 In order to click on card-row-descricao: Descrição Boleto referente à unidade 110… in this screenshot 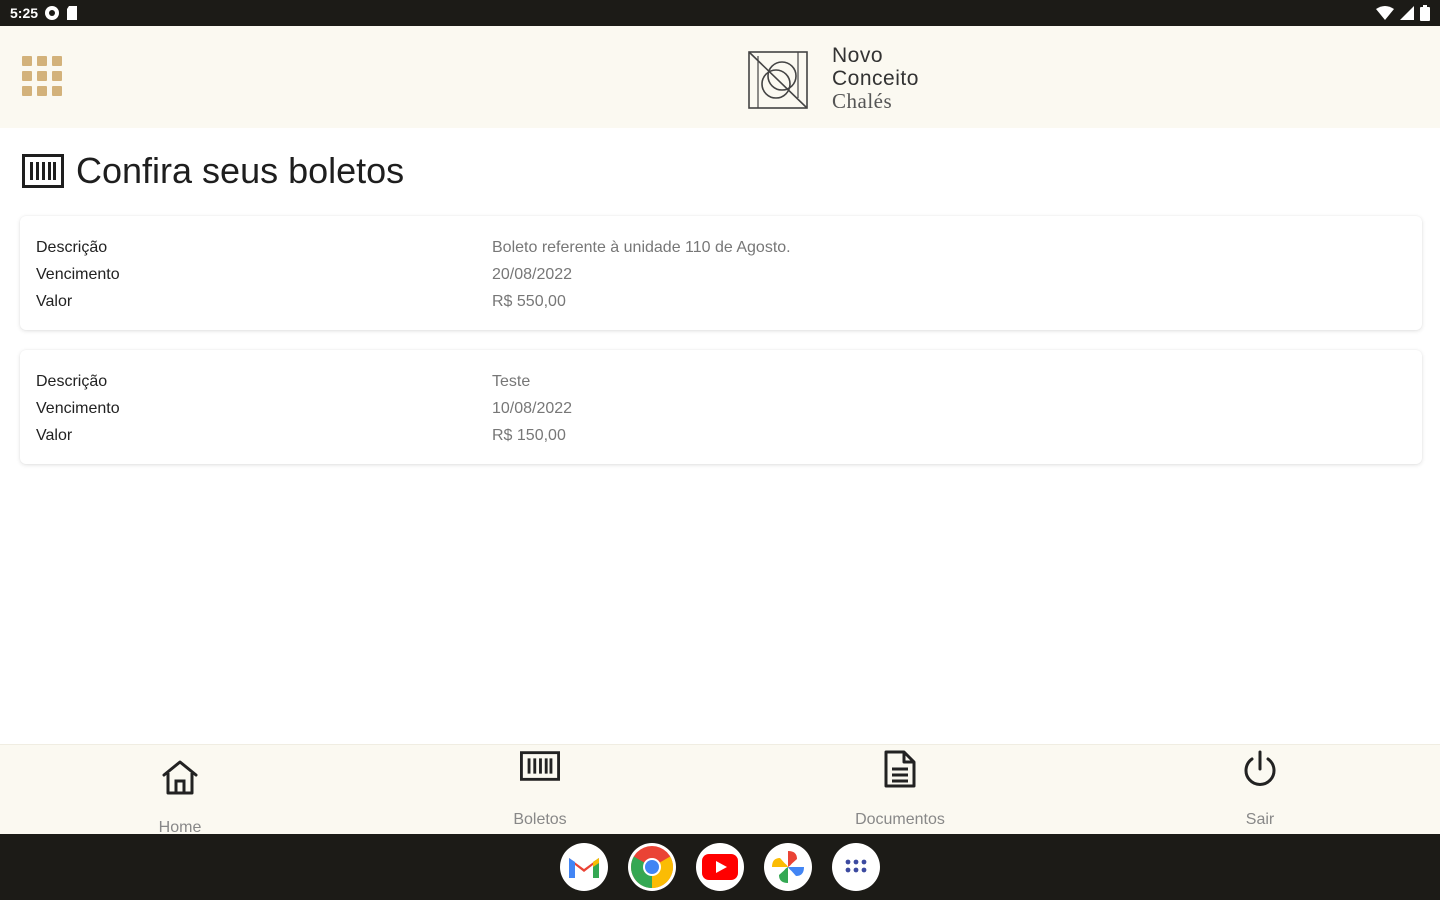, I will do `click(721, 247)`.